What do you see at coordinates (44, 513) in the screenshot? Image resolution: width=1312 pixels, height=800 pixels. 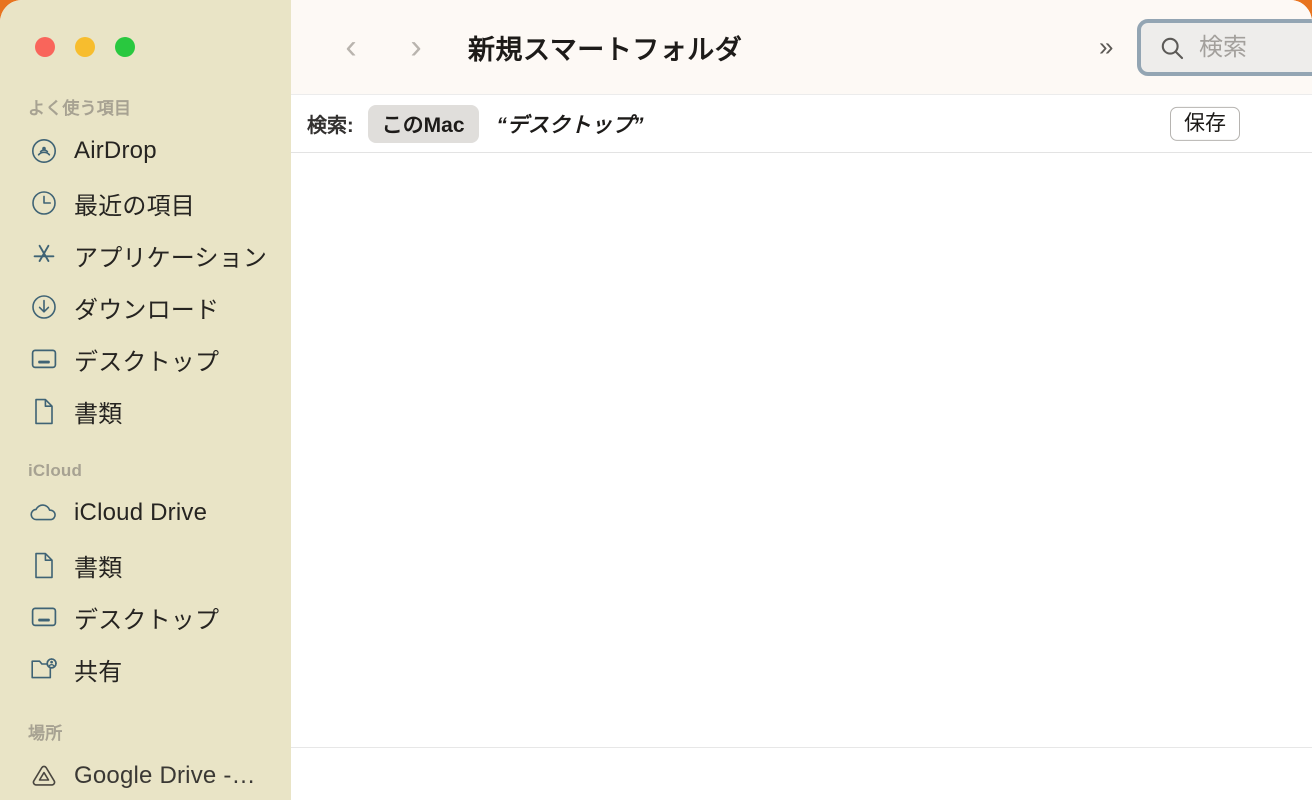 I see `cloud-icon` at bounding box center [44, 513].